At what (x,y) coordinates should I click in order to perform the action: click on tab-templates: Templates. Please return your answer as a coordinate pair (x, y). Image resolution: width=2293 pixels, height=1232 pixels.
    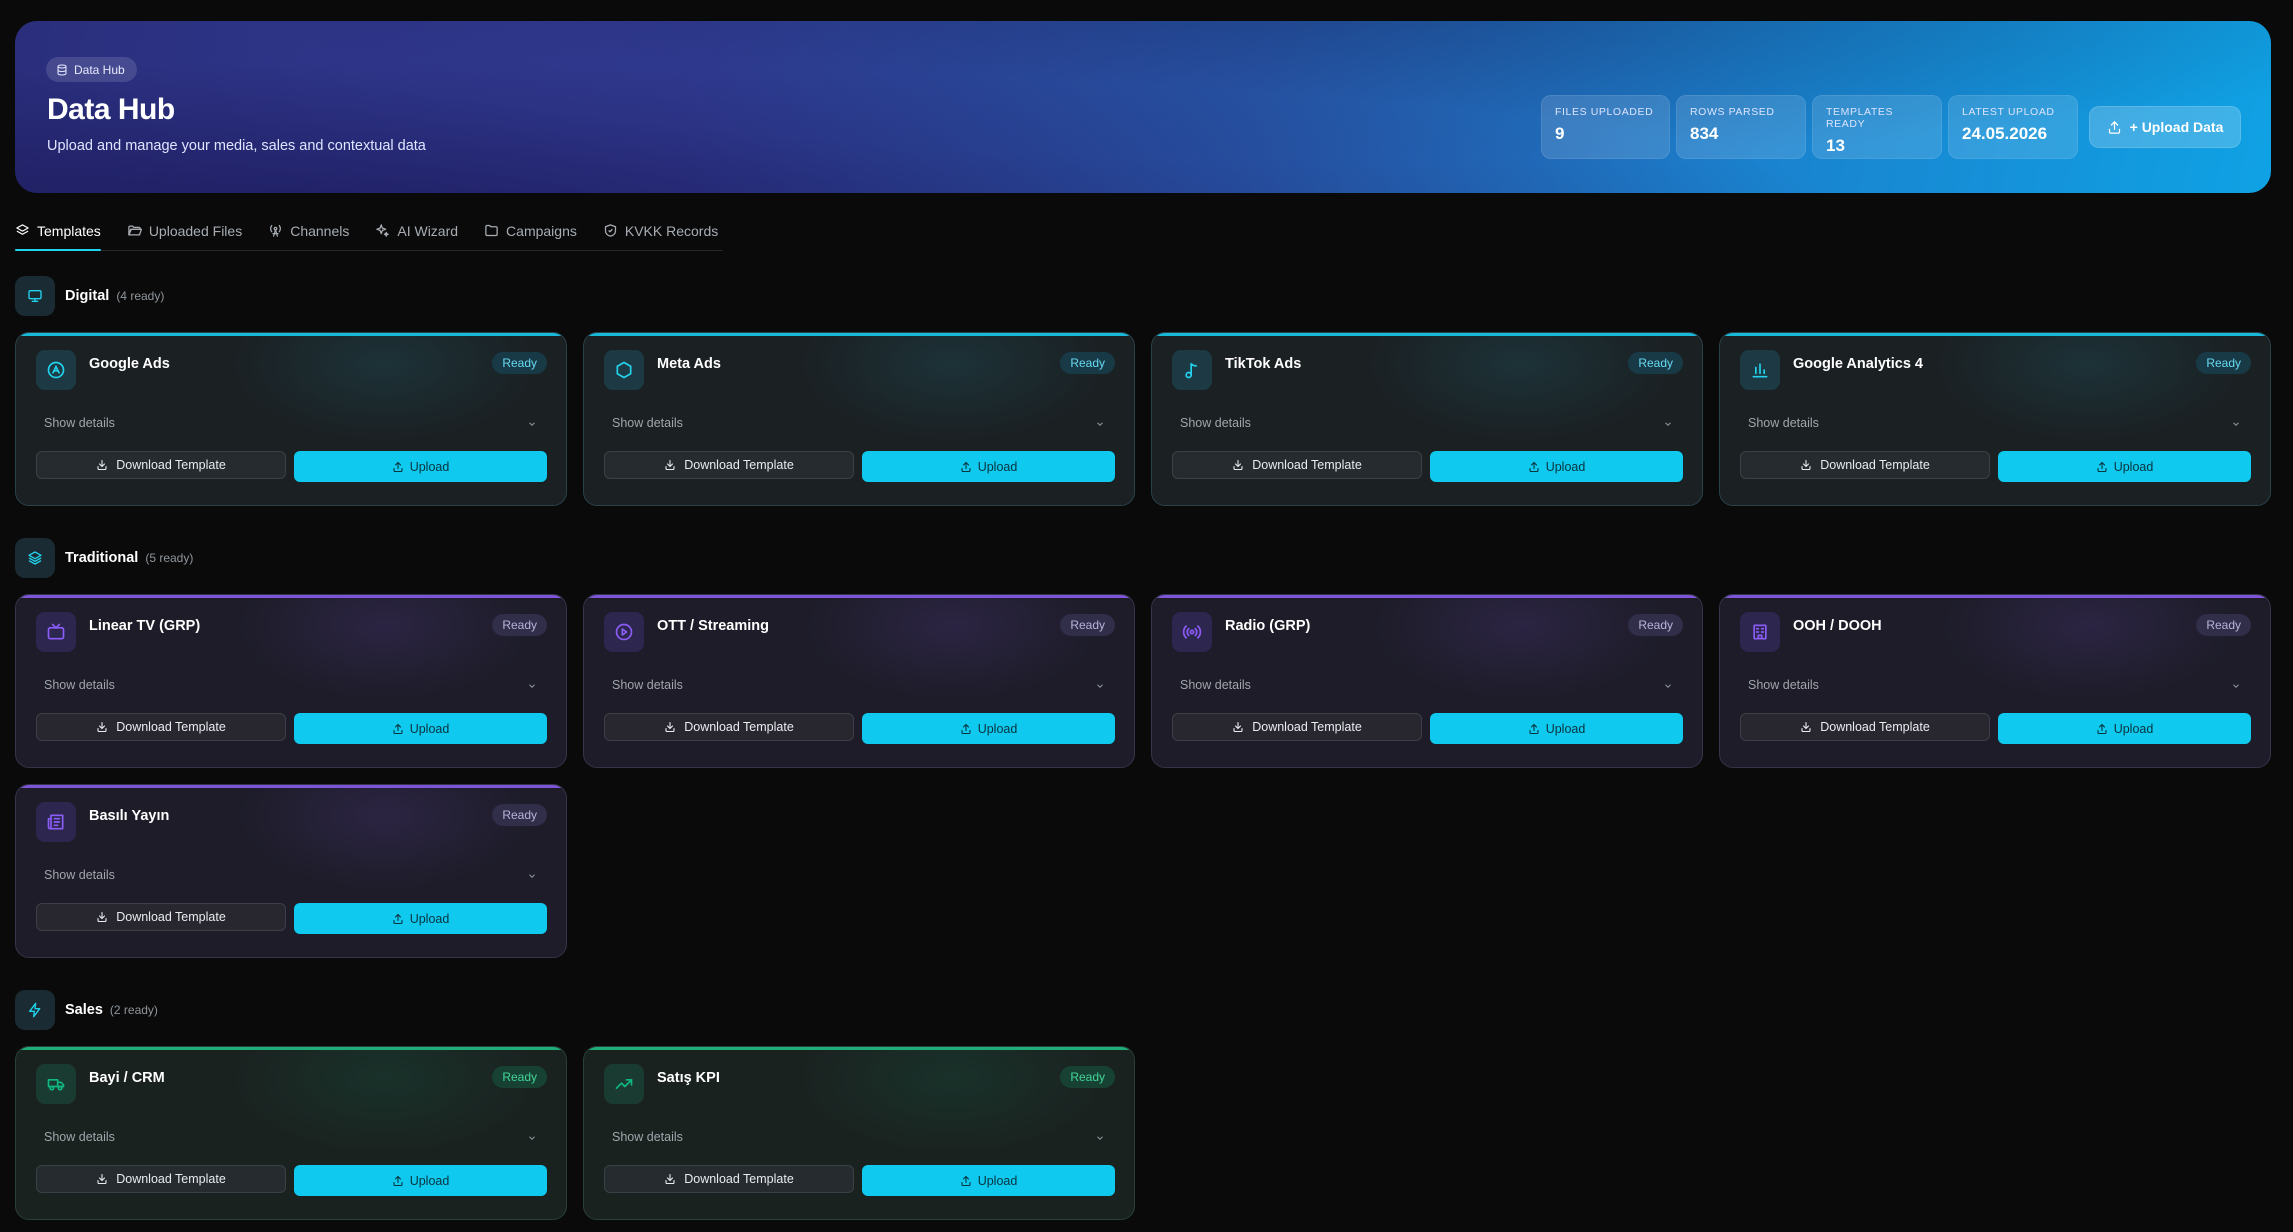
    Looking at the image, I should click on (58, 231).